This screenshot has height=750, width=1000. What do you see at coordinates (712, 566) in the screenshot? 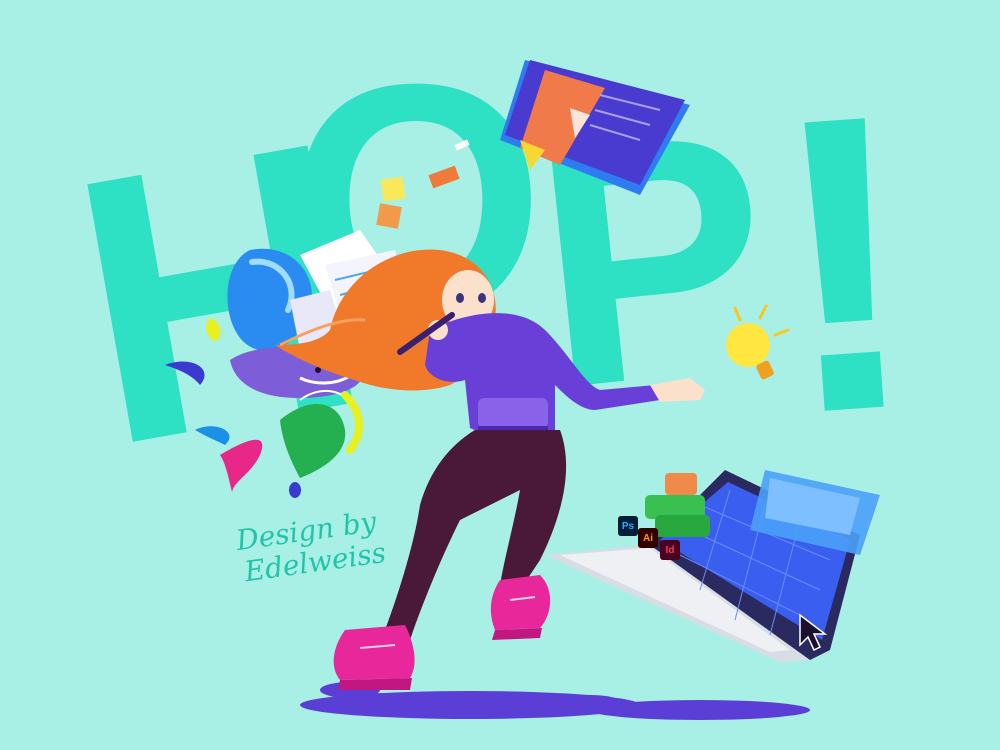
I see `laptop` at bounding box center [712, 566].